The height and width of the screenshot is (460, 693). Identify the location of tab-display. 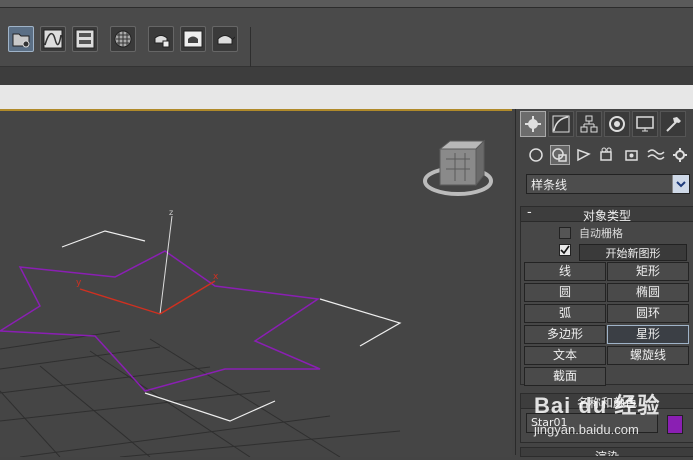
(645, 124).